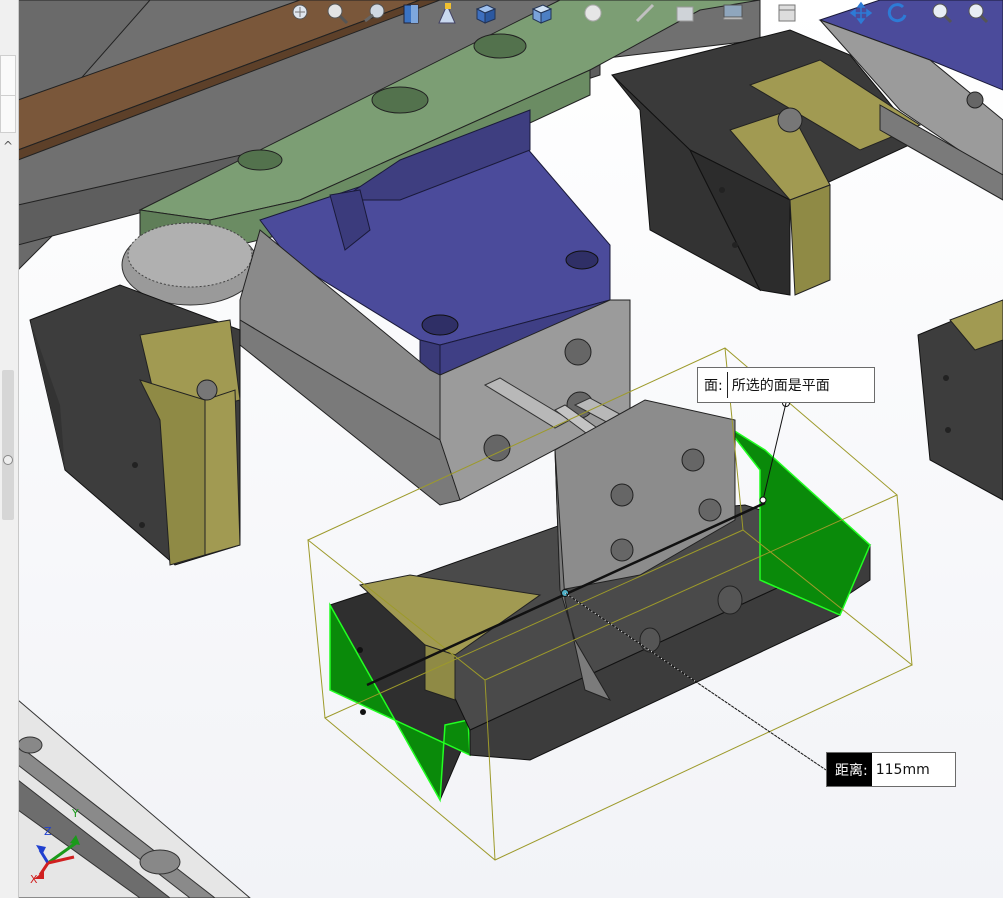 Image resolution: width=1003 pixels, height=898 pixels. I want to click on pan-icon, so click(861, 13).